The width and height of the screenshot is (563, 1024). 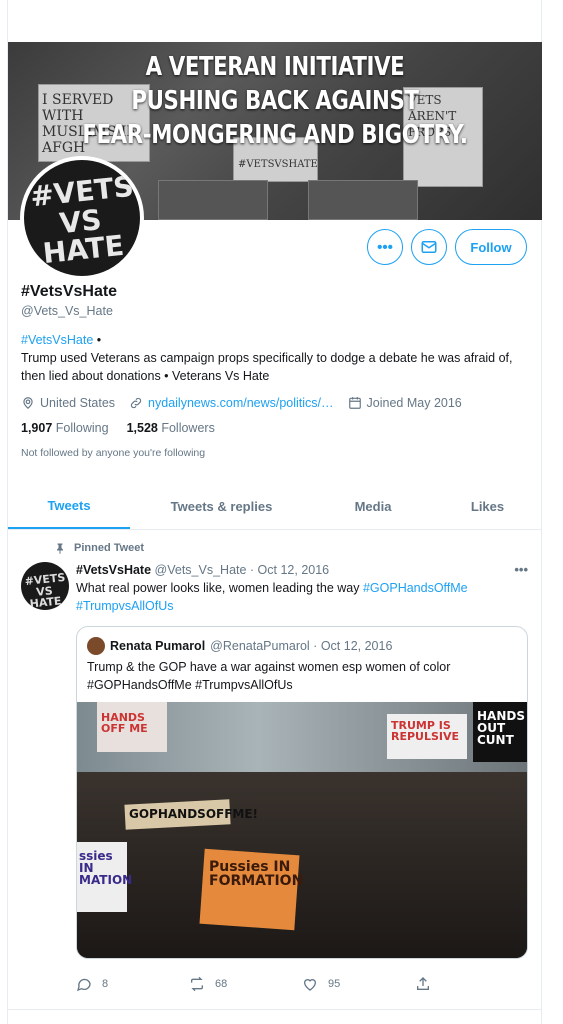 What do you see at coordinates (106, 868) in the screenshot?
I see `photo-sign-text: ssies IN MATION` at bounding box center [106, 868].